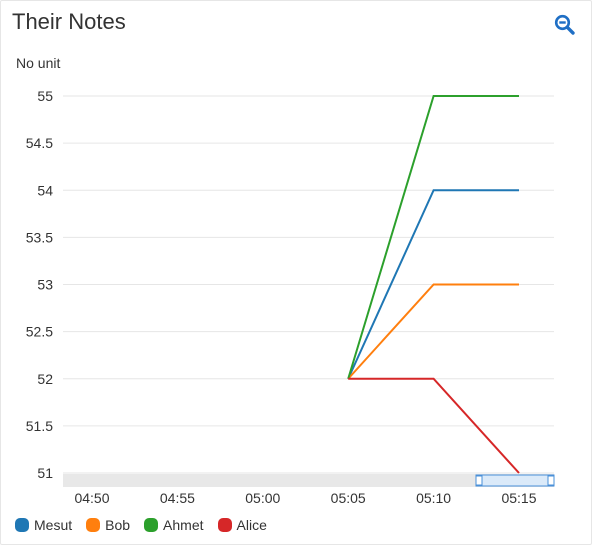 The height and width of the screenshot is (545, 592). I want to click on zoom-handle-left, so click(479, 480).